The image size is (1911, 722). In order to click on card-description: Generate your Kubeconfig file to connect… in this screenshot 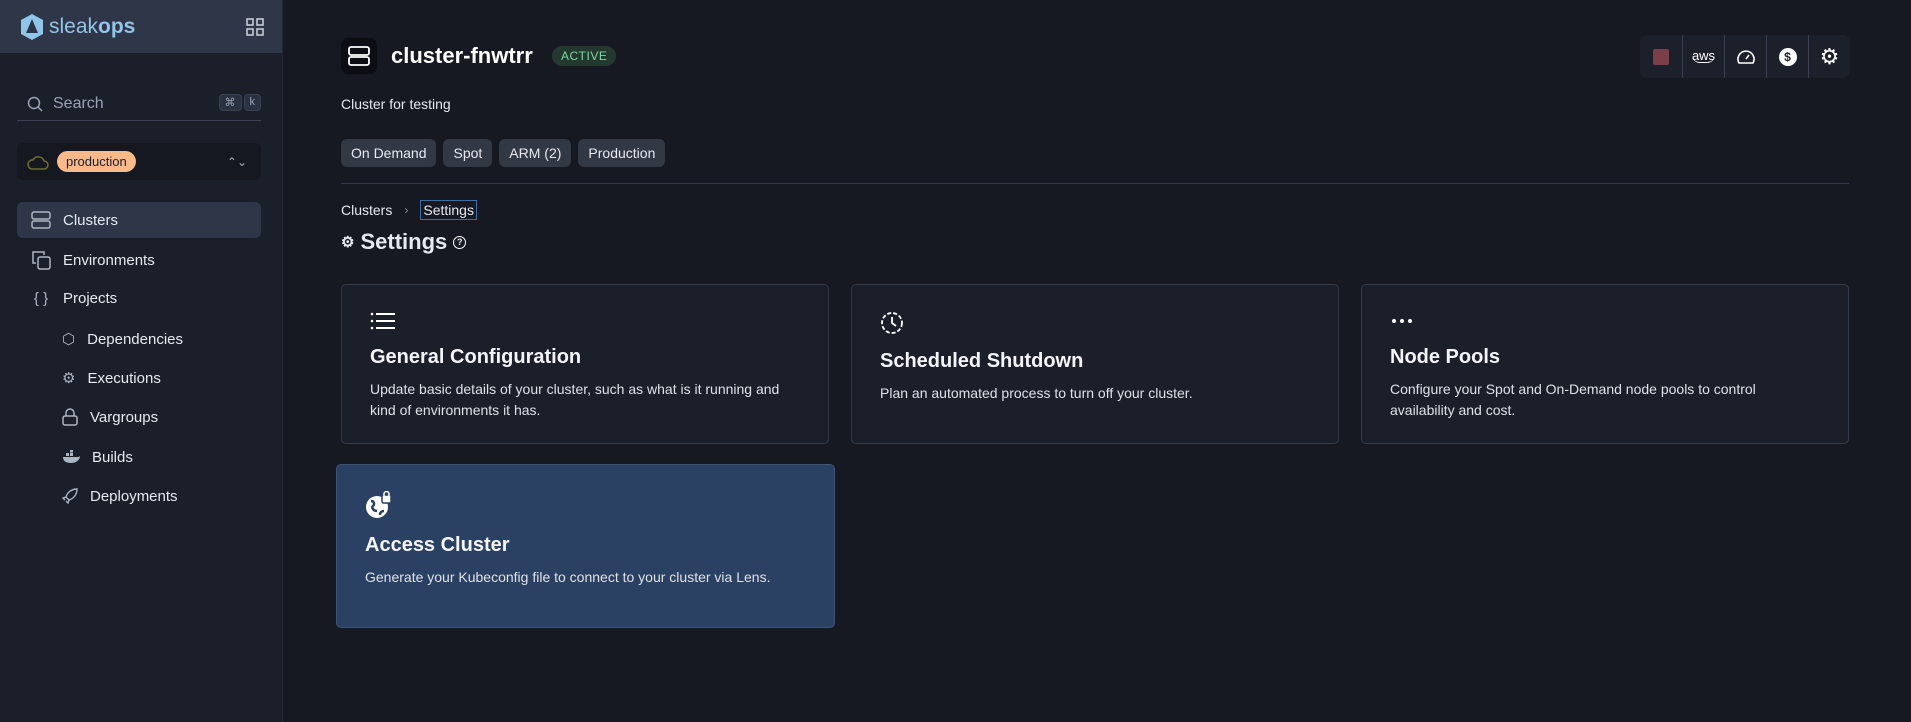, I will do `click(568, 577)`.